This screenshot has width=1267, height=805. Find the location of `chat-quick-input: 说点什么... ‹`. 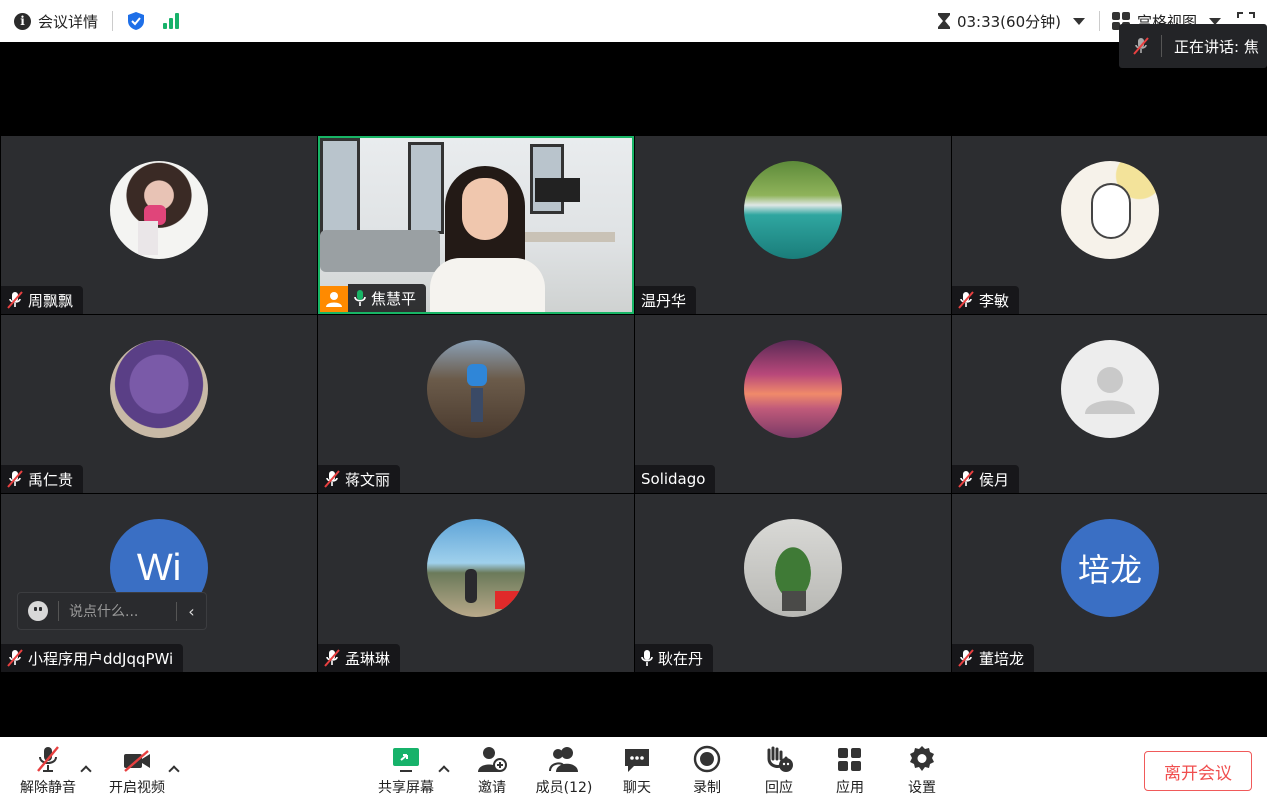

chat-quick-input: 说点什么... ‹ is located at coordinates (112, 611).